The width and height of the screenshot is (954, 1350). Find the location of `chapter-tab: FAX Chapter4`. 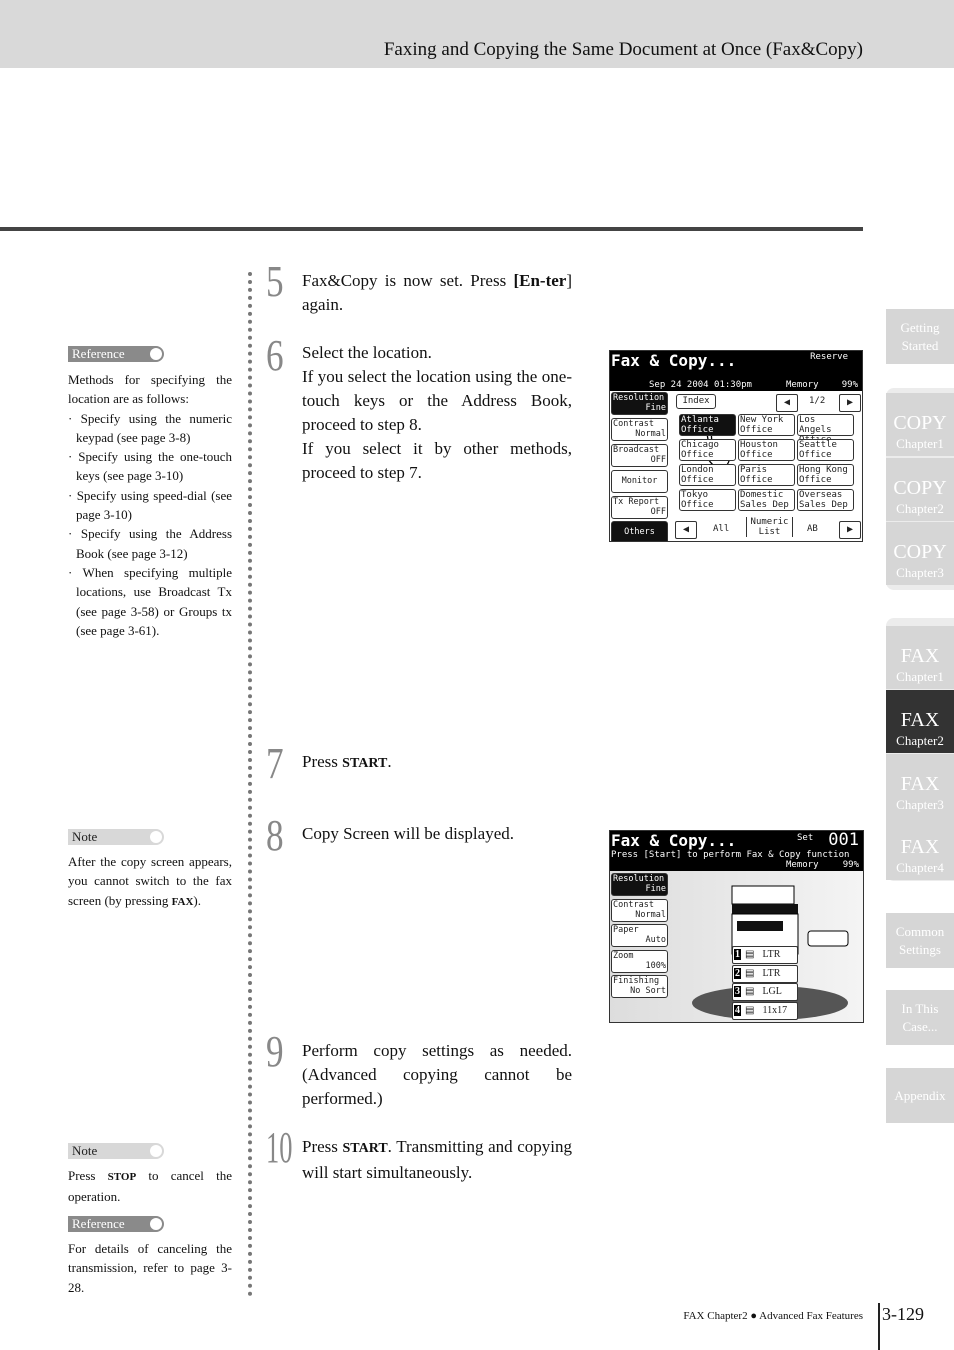

chapter-tab: FAX Chapter4 is located at coordinates (920, 848).